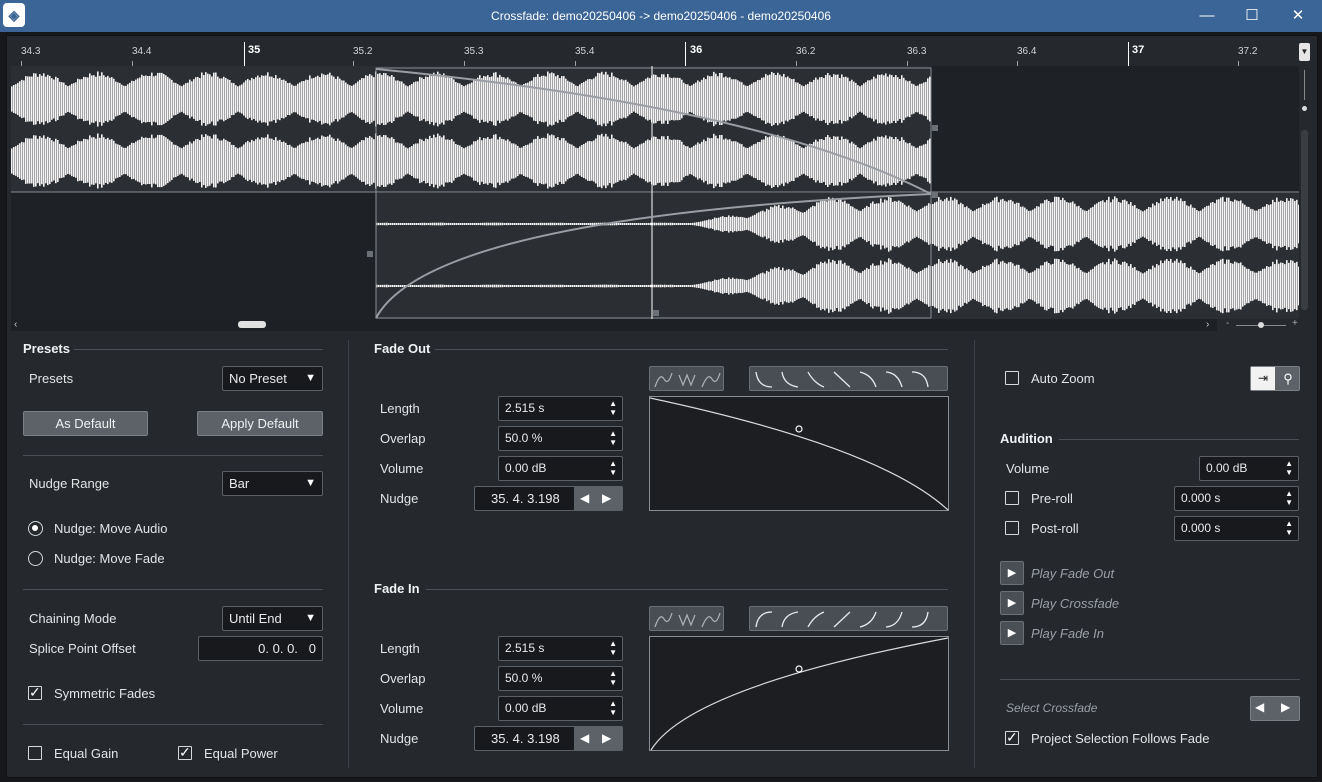 Image resolution: width=1322 pixels, height=782 pixels. Describe the element at coordinates (1028, 468) in the screenshot. I see `audition-volume-label: Volume` at that location.